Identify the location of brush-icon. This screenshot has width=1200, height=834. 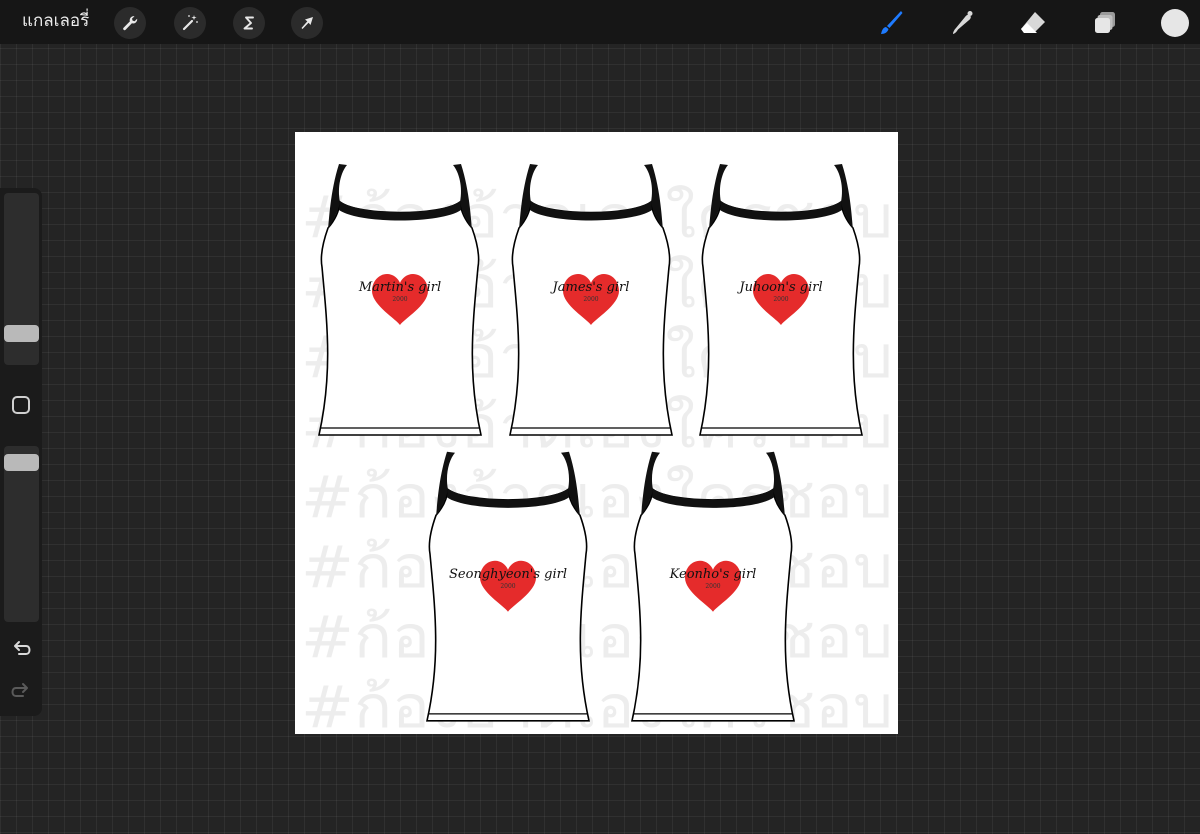
(892, 22).